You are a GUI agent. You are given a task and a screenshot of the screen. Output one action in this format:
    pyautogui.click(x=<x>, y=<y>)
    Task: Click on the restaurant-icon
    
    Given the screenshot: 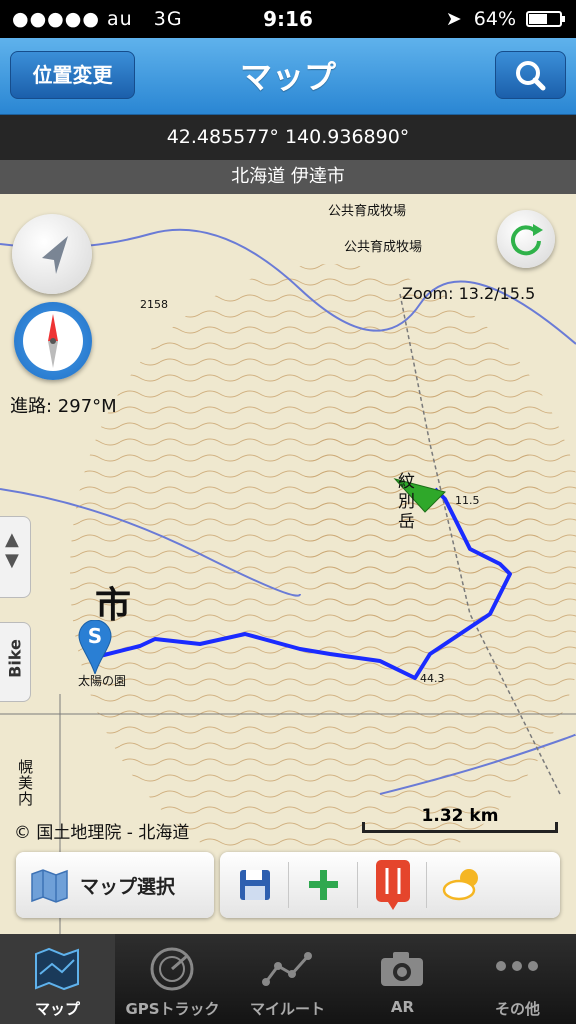 What is the action you would take?
    pyautogui.click(x=393, y=885)
    